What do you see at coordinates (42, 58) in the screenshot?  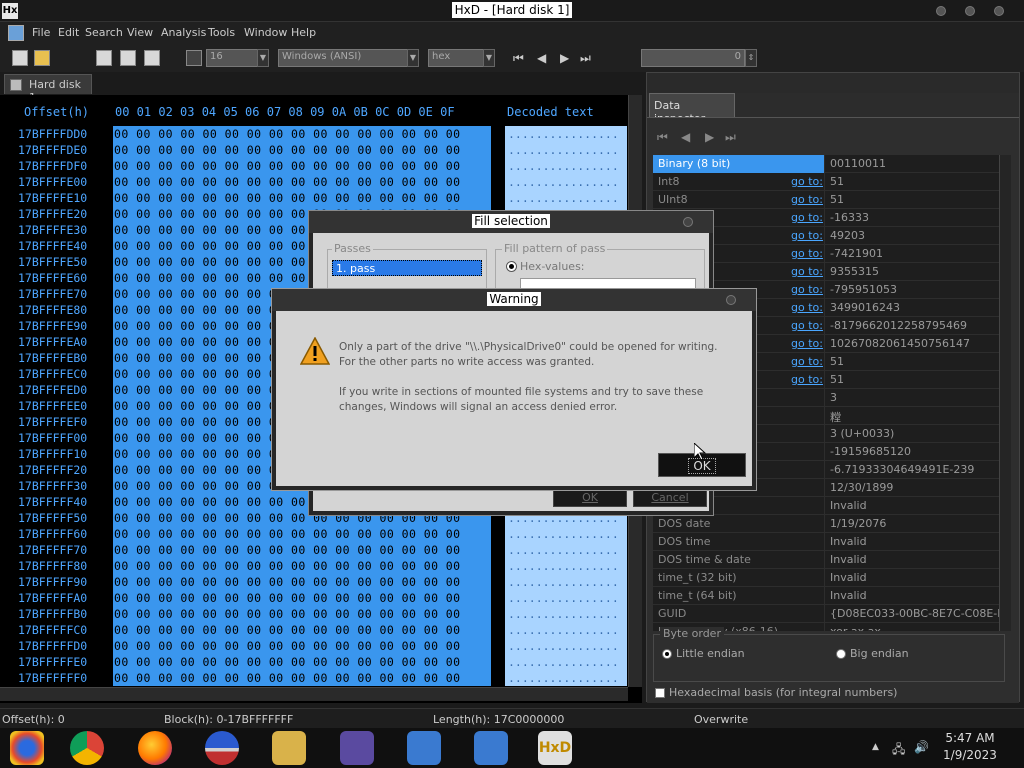 I see `open-folder-icon` at bounding box center [42, 58].